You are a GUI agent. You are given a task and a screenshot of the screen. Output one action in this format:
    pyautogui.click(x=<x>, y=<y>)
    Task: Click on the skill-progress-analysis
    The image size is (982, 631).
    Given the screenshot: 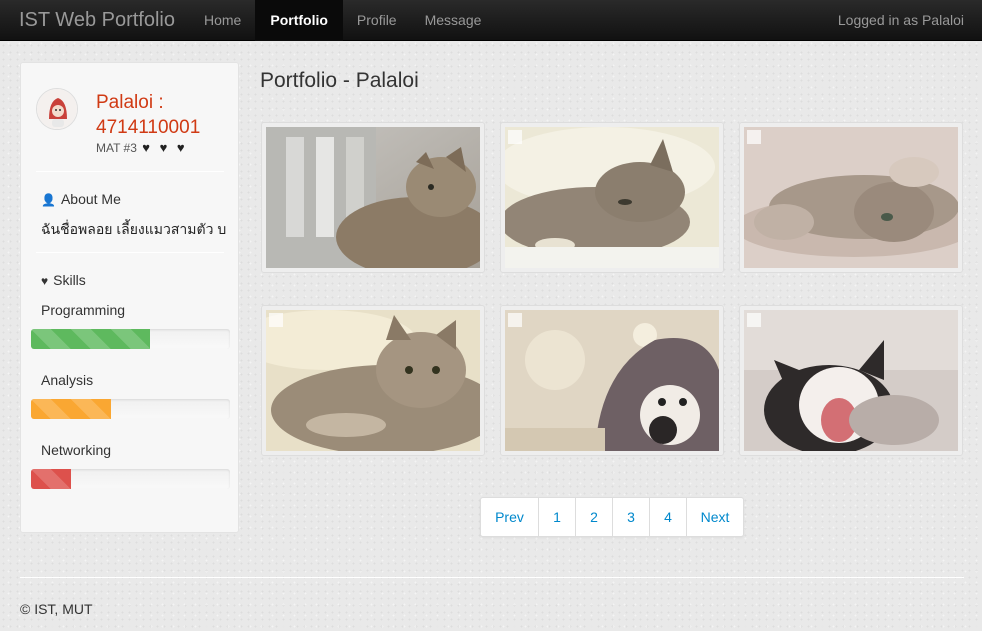 What is the action you would take?
    pyautogui.click(x=130, y=409)
    